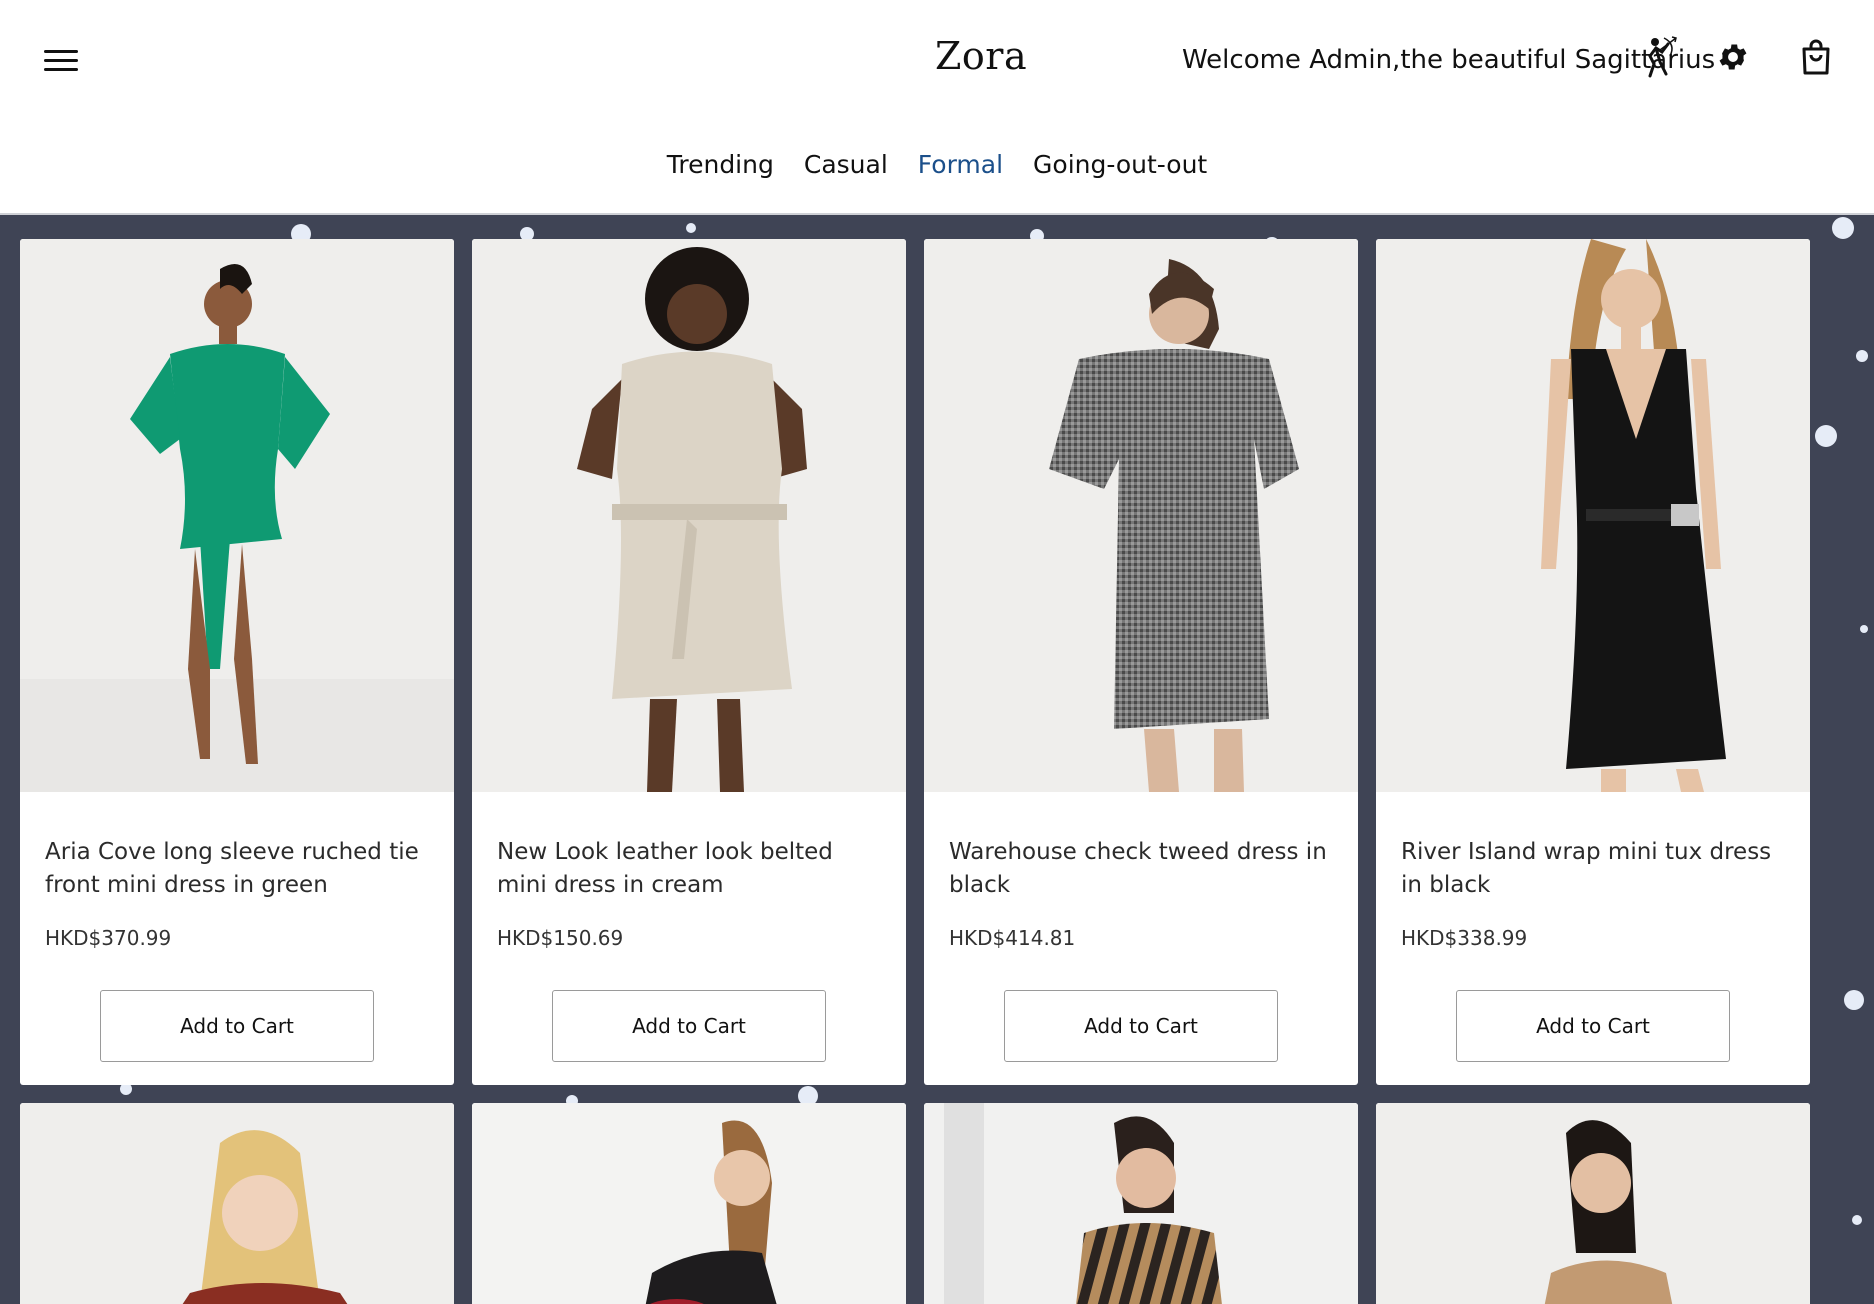 The width and height of the screenshot is (1874, 1304). Describe the element at coordinates (61, 63) in the screenshot. I see `hamburger-menu-icon` at that location.